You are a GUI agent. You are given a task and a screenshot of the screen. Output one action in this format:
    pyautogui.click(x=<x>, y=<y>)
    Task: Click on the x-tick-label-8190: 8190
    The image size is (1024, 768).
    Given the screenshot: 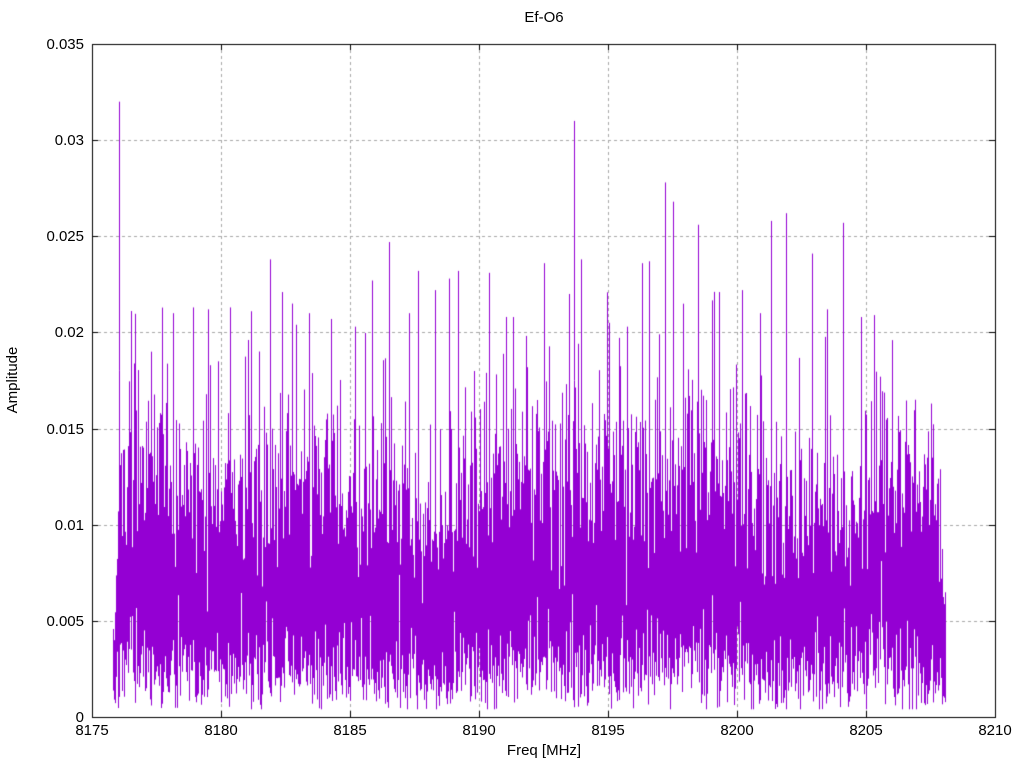 What is the action you would take?
    pyautogui.click(x=479, y=730)
    